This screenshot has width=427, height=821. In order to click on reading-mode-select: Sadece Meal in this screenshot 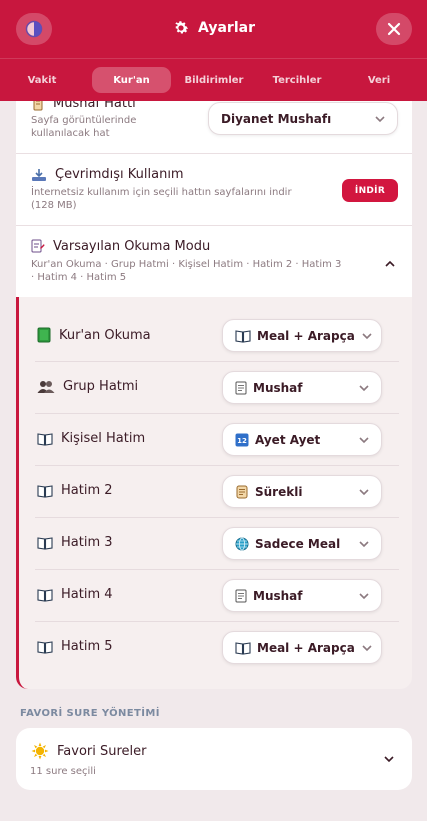, I will do `click(302, 543)`.